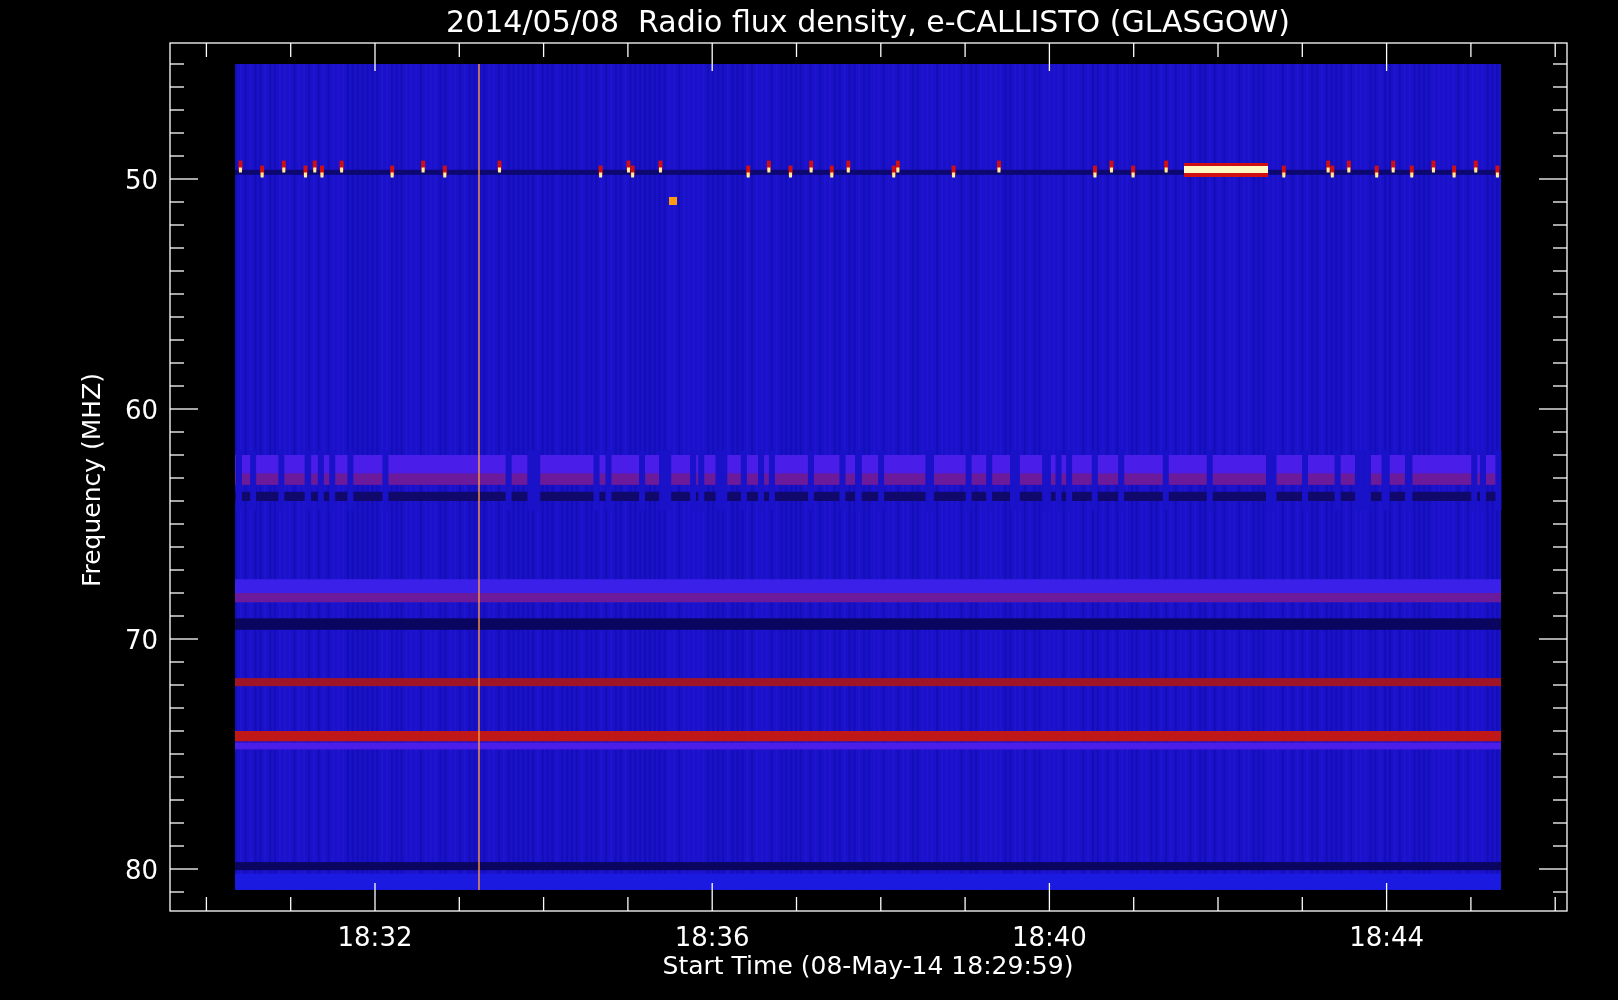  Describe the element at coordinates (91, 480) in the screenshot. I see `axis-label: Frequency (MHZ)` at that location.